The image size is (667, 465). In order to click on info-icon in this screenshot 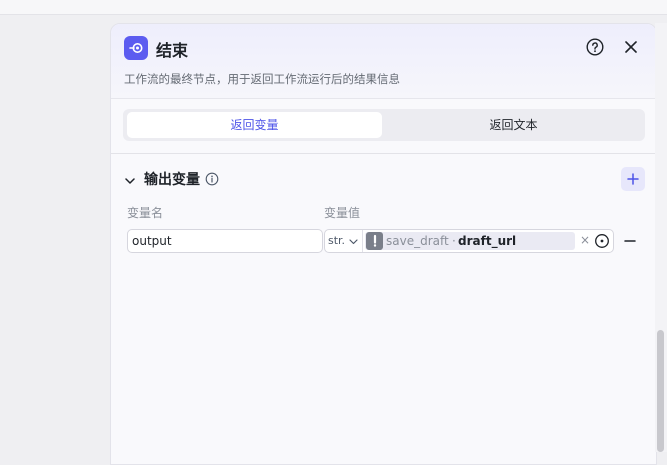, I will do `click(212, 178)`.